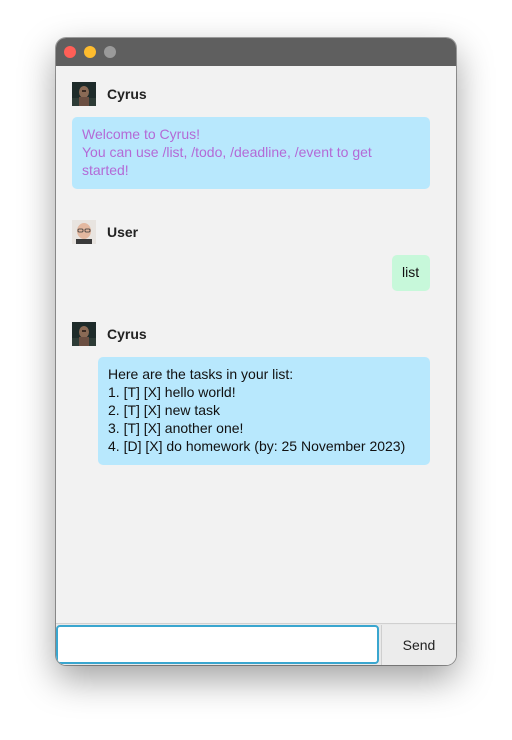  Describe the element at coordinates (123, 232) in the screenshot. I see `sender-name: User` at that location.